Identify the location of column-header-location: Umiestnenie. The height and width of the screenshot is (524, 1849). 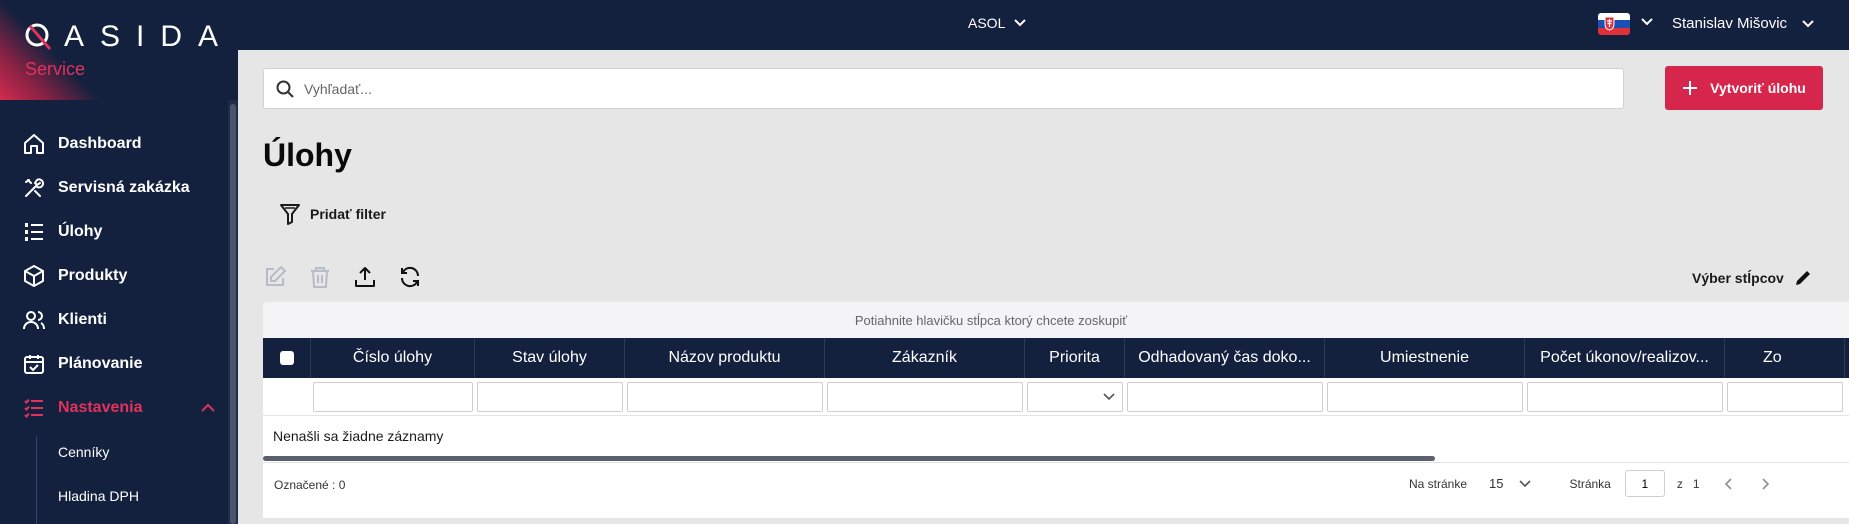
(1425, 358).